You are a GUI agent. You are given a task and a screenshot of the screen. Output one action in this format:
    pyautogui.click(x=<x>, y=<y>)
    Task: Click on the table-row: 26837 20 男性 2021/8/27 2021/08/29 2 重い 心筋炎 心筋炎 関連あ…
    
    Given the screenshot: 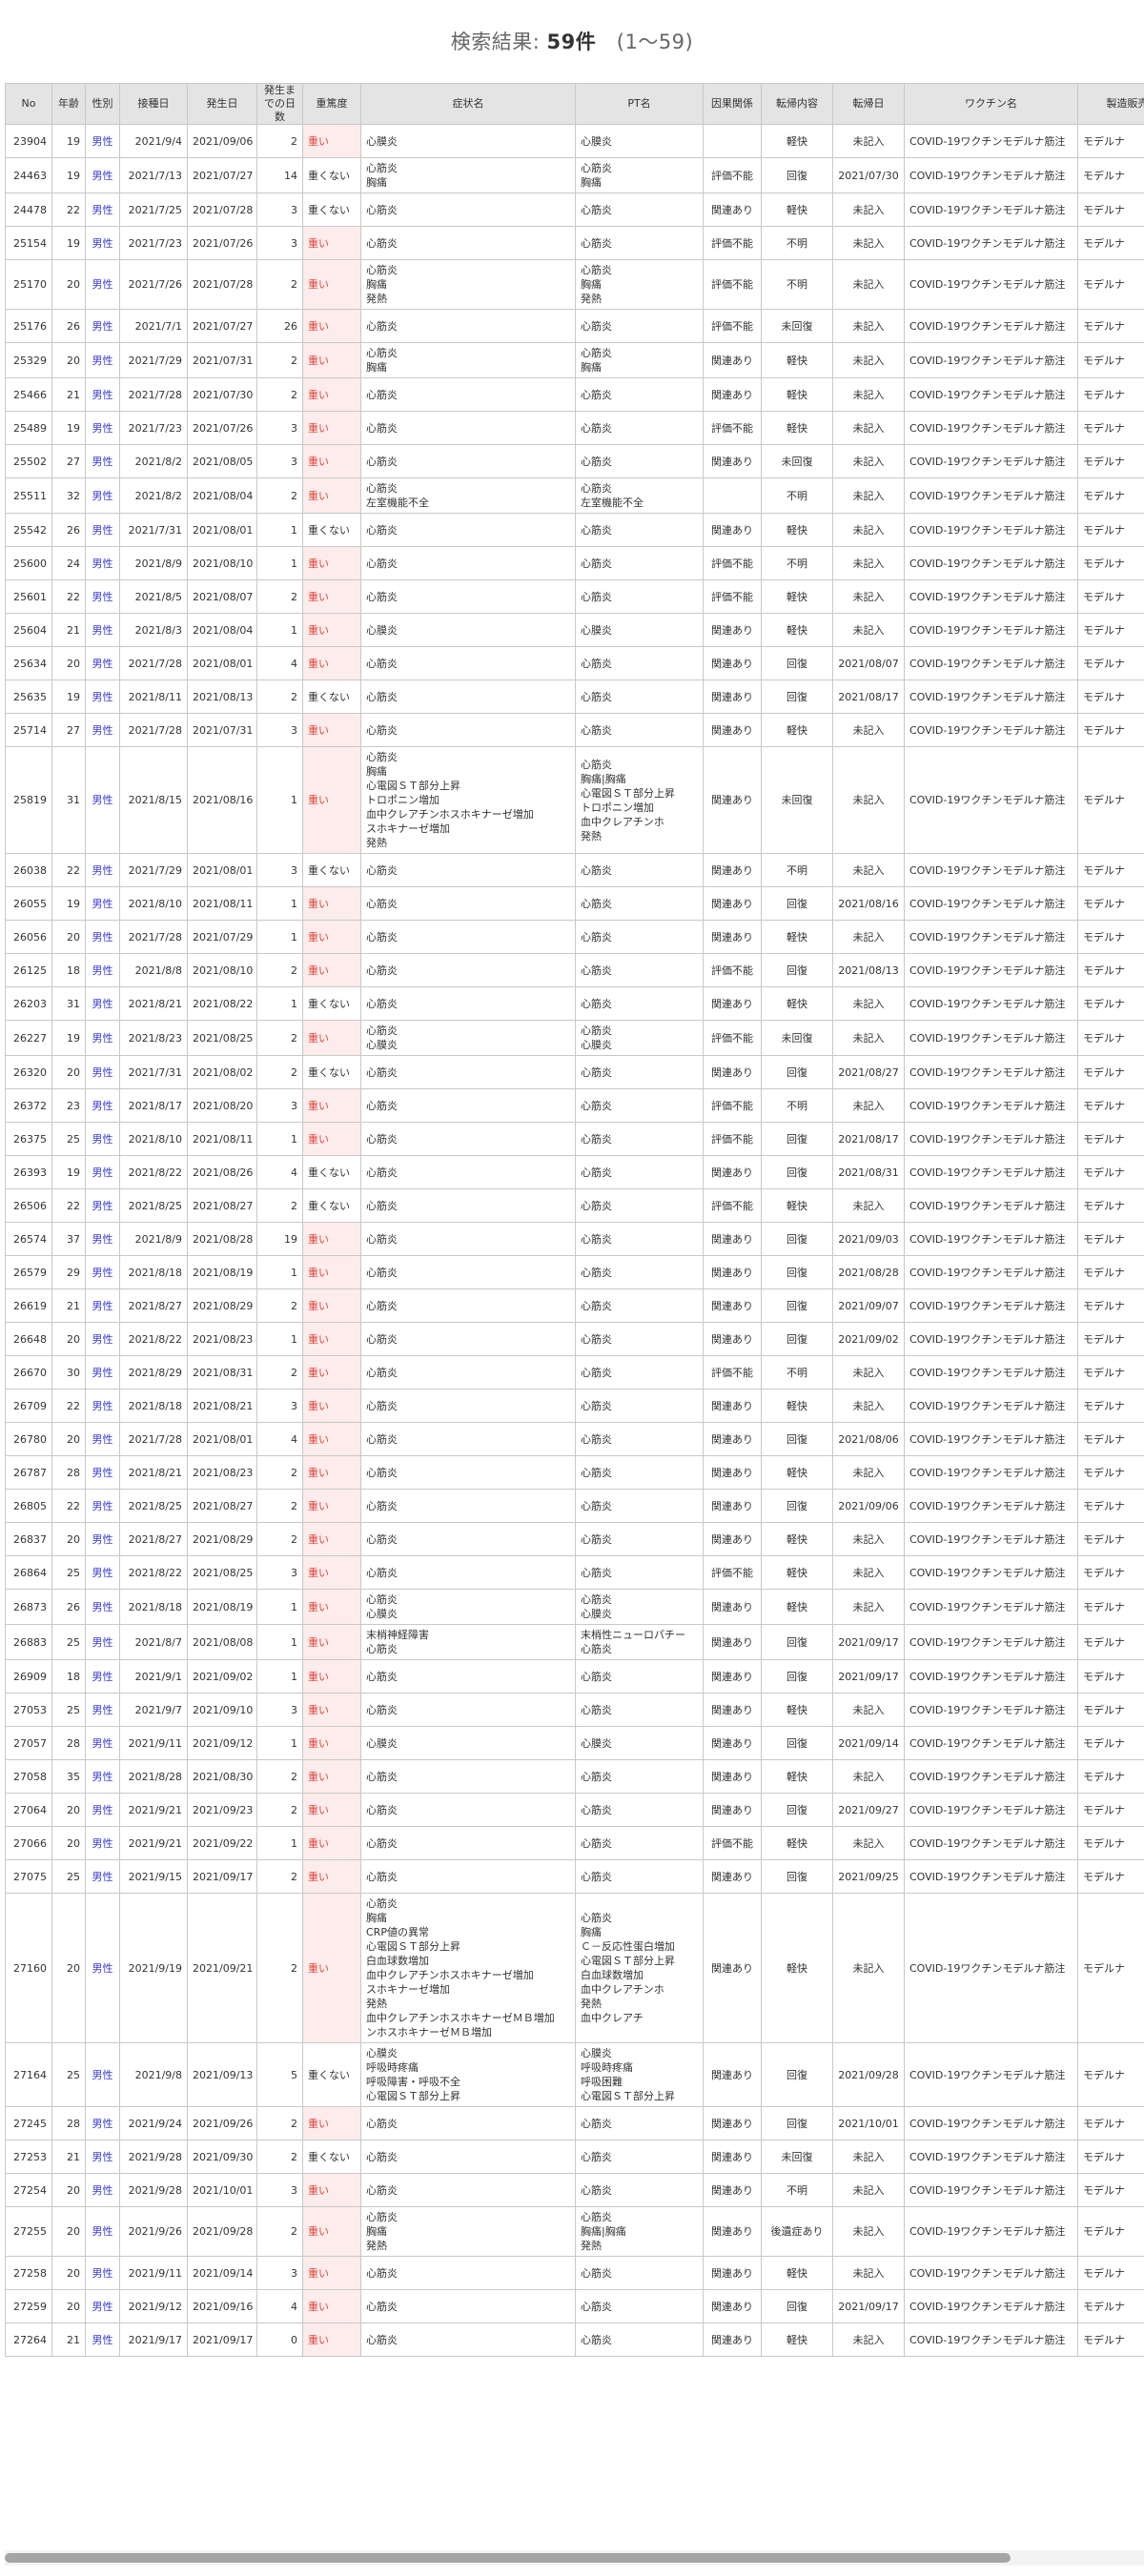 What is the action you would take?
    pyautogui.click(x=574, y=1539)
    